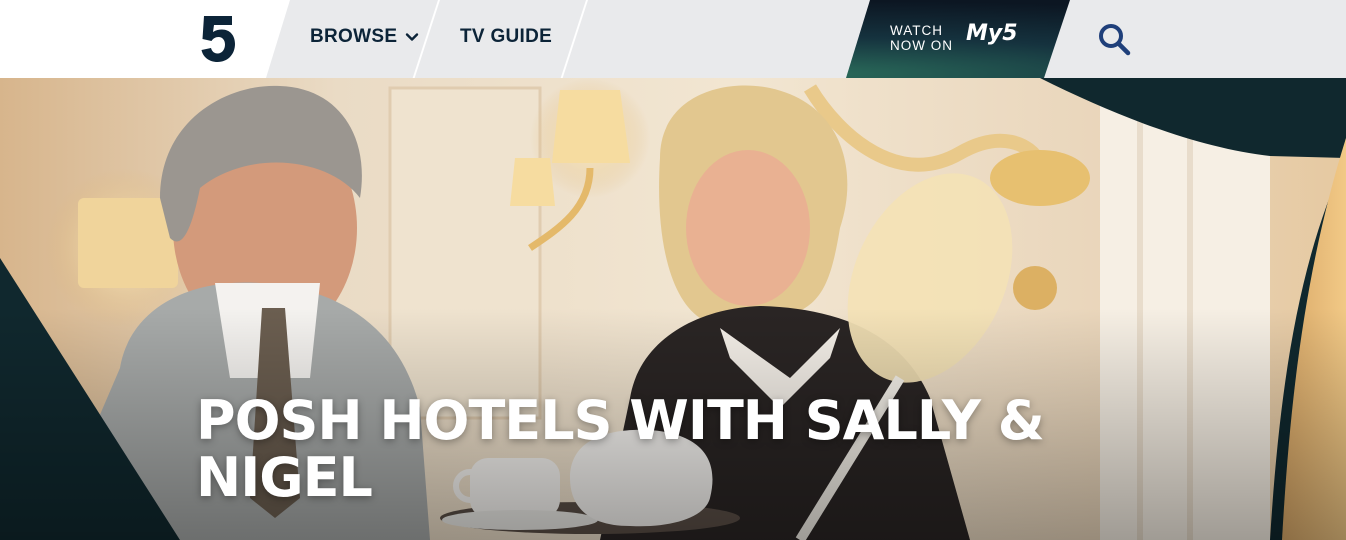  I want to click on channel5-logo-icon, so click(218, 39).